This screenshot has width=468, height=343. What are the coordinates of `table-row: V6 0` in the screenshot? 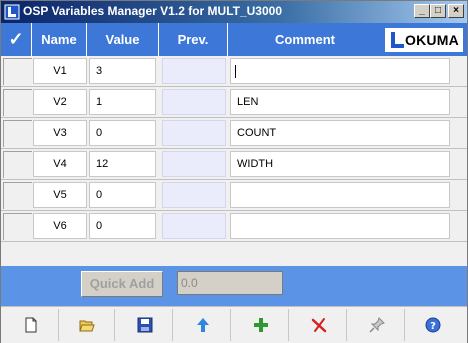 It's located at (234, 226).